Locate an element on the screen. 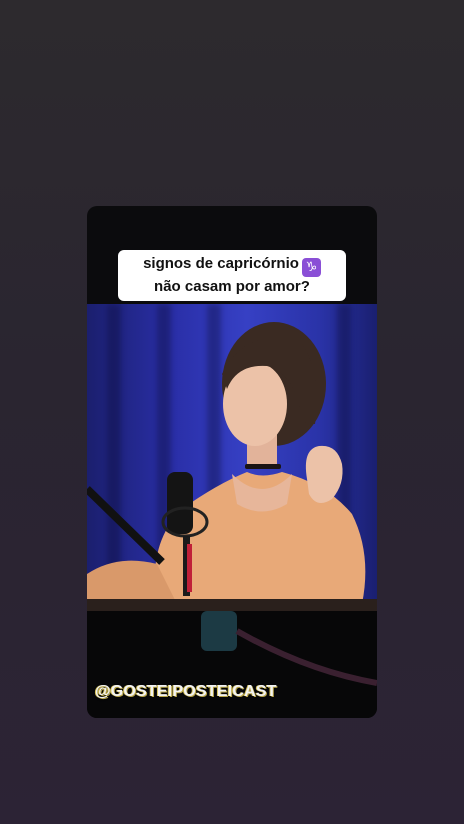  capricorn-icon: ♑ is located at coordinates (311, 267).